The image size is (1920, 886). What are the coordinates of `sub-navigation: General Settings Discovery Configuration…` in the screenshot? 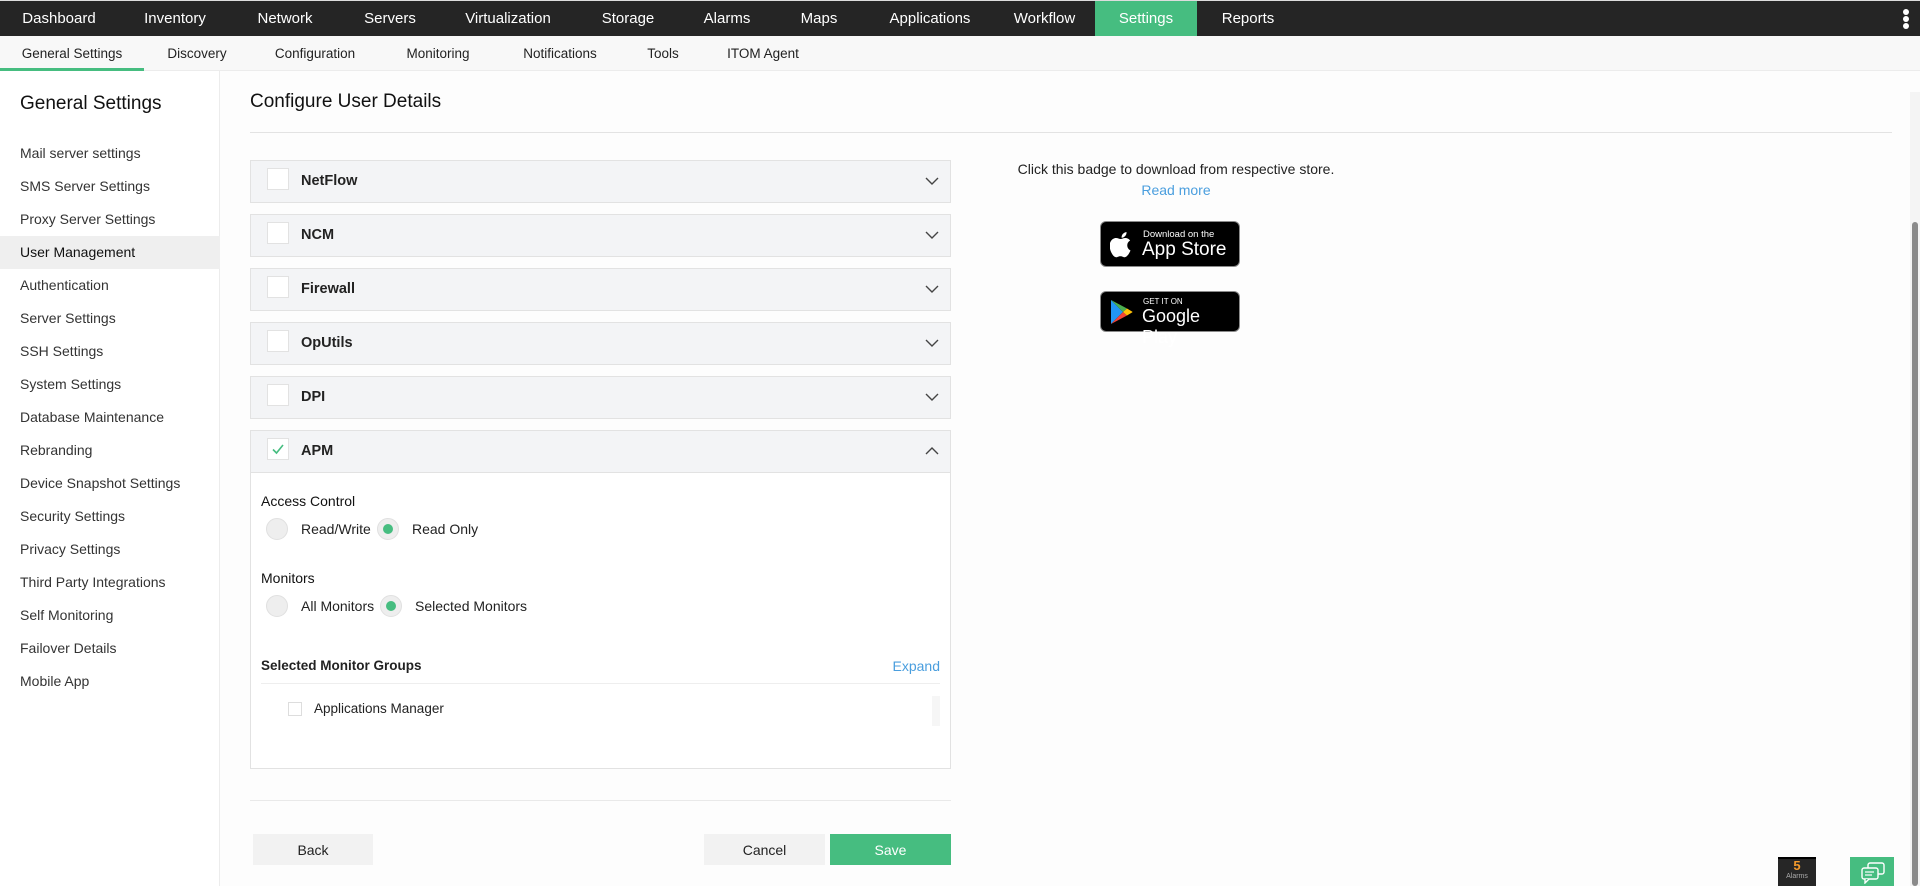 It's located at (960, 53).